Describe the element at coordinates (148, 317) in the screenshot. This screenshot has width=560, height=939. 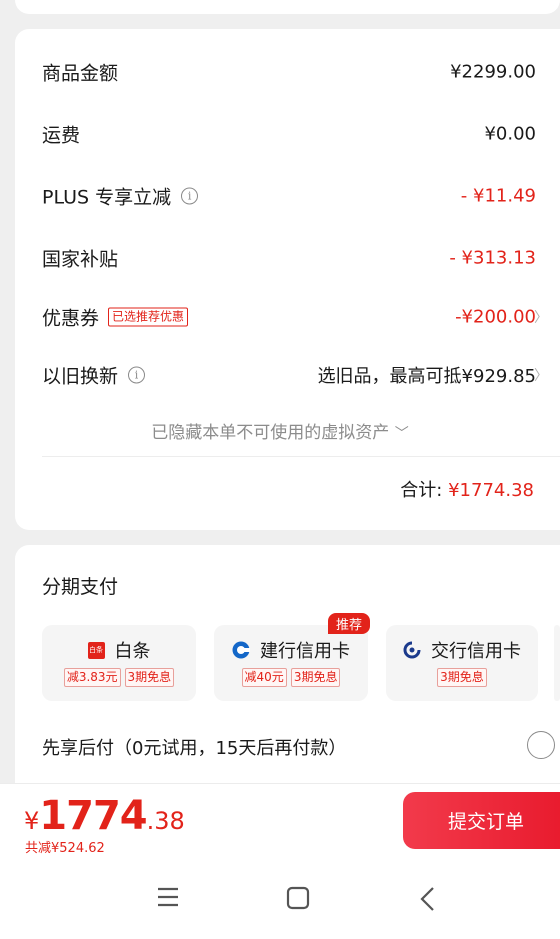
I see `coupon-recommended-tag: 已选推荐优惠` at that location.